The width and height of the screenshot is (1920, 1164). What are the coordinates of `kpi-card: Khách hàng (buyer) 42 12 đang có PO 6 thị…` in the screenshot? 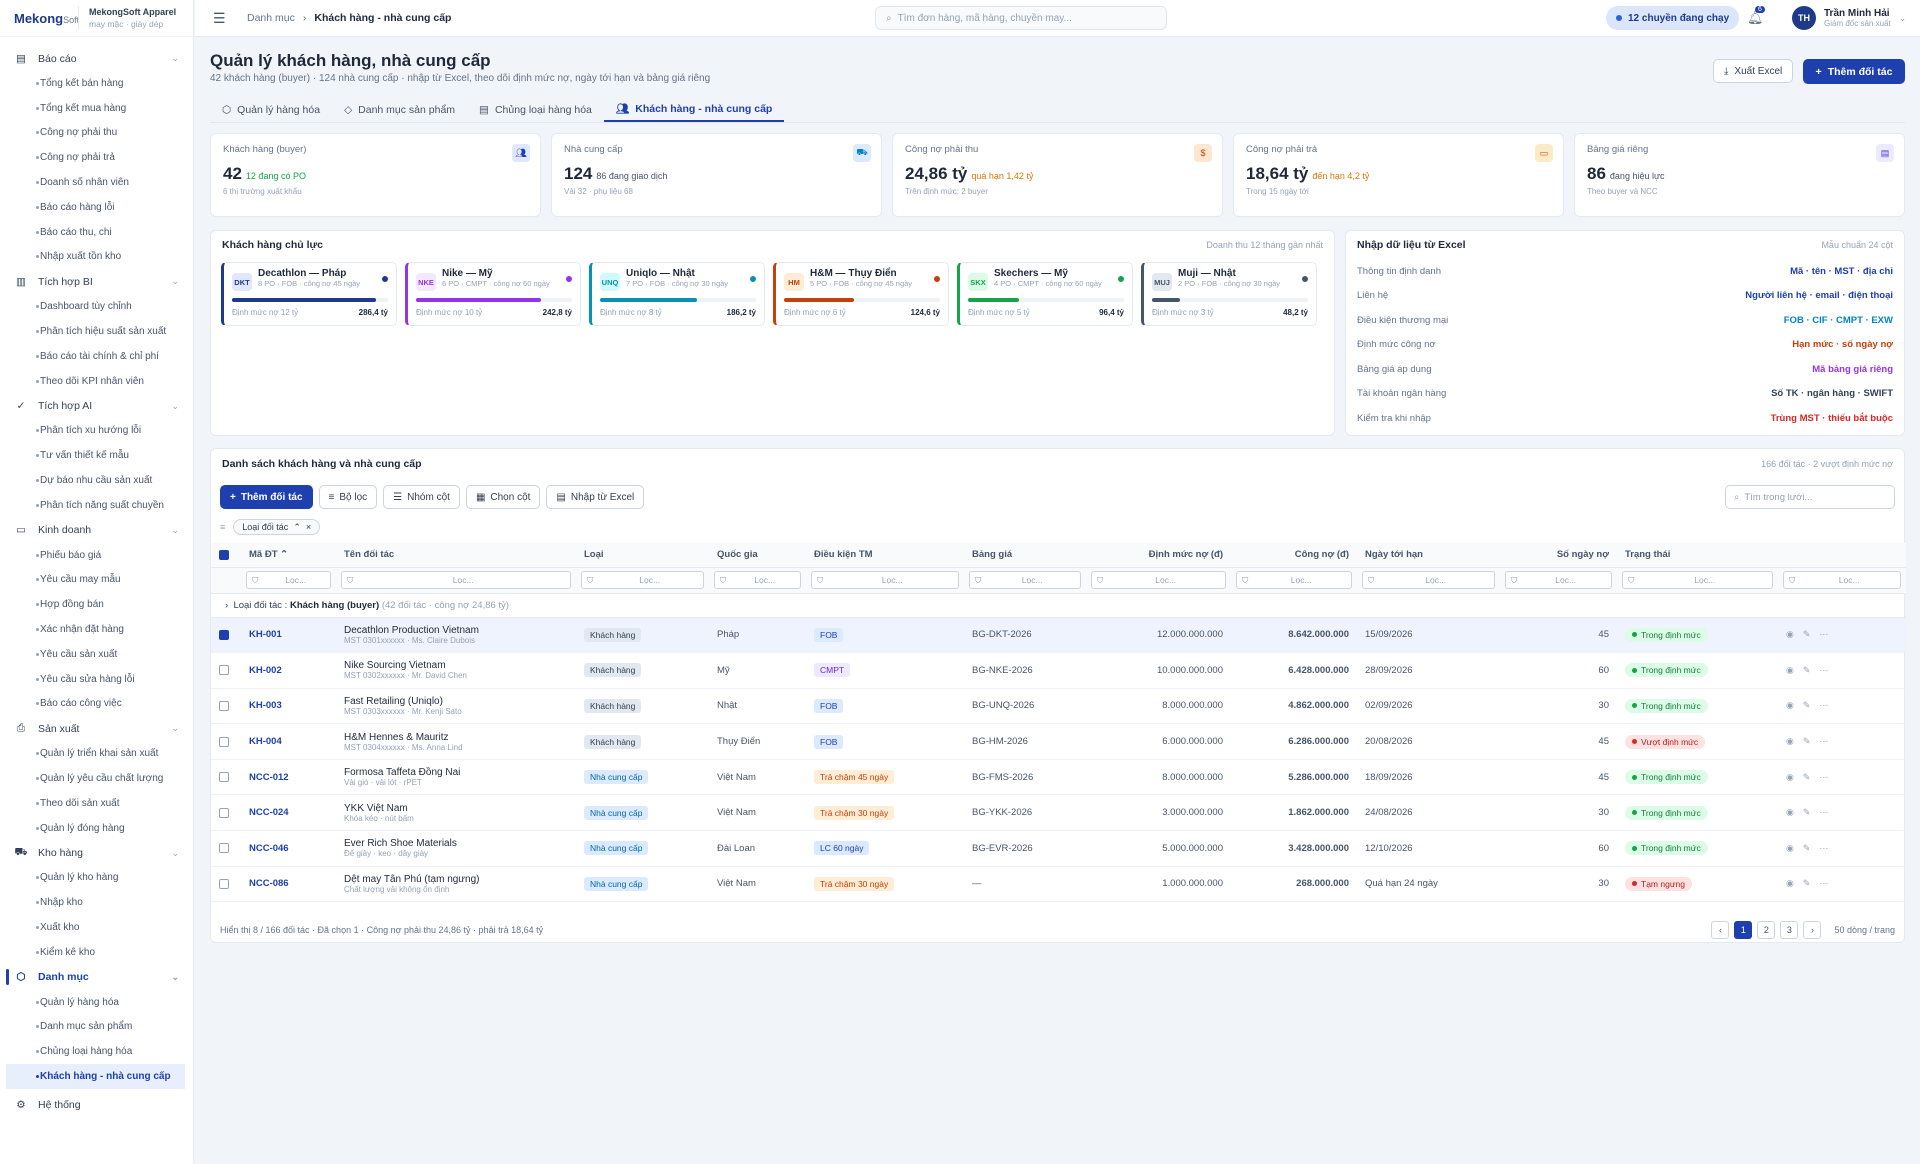 It's located at (375, 175).